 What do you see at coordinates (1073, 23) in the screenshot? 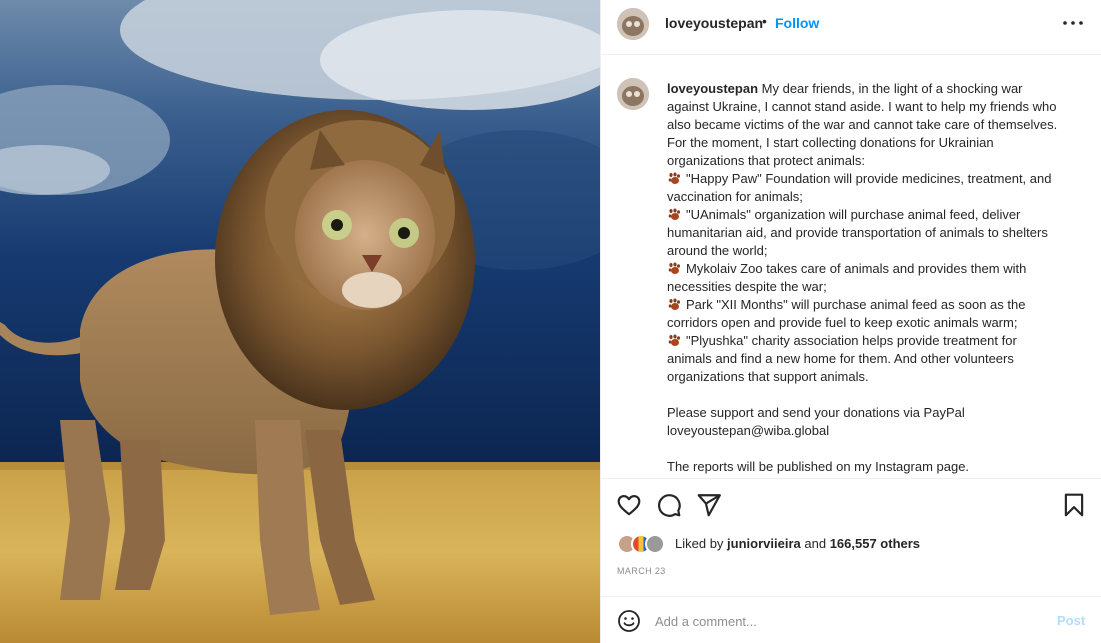
I see `more-horizontal-icon` at bounding box center [1073, 23].